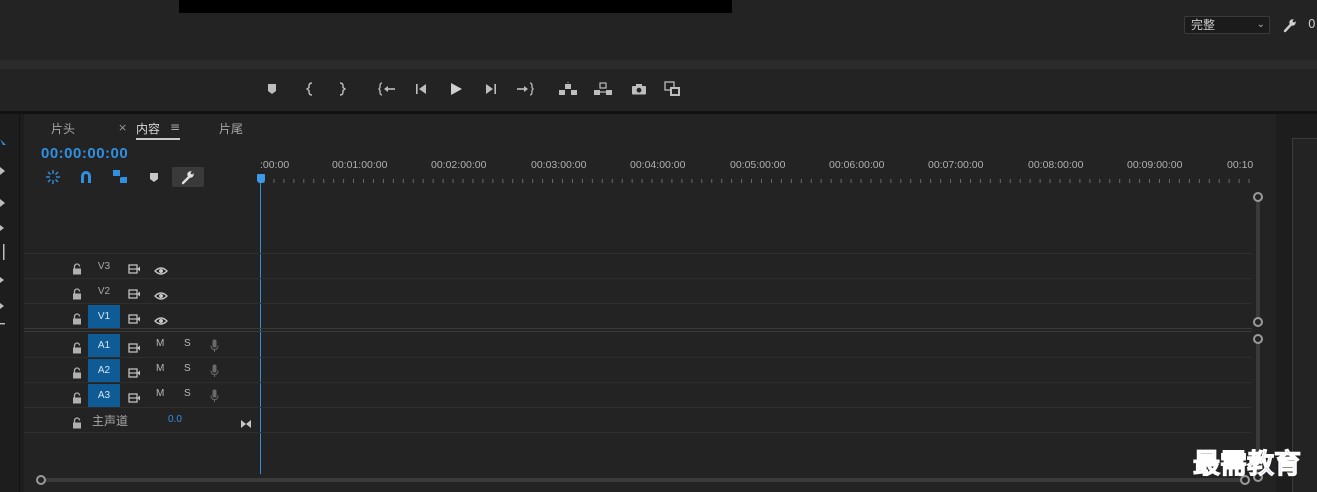  Describe the element at coordinates (638, 345) in the screenshot. I see `track-row-a1: A1 M S` at that location.